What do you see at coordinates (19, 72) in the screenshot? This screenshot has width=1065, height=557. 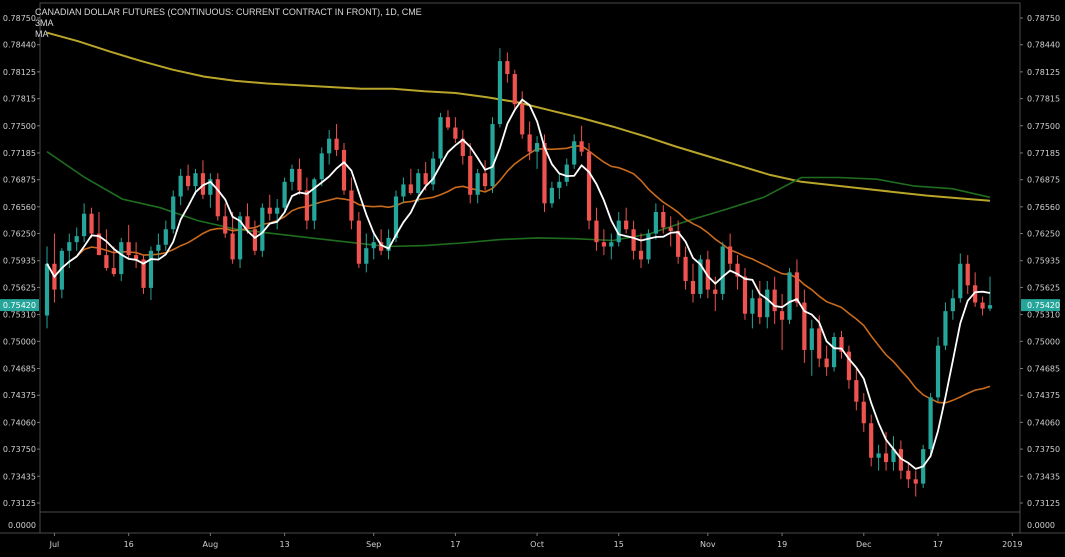 I see `y-tick-label-left: 0.78125` at bounding box center [19, 72].